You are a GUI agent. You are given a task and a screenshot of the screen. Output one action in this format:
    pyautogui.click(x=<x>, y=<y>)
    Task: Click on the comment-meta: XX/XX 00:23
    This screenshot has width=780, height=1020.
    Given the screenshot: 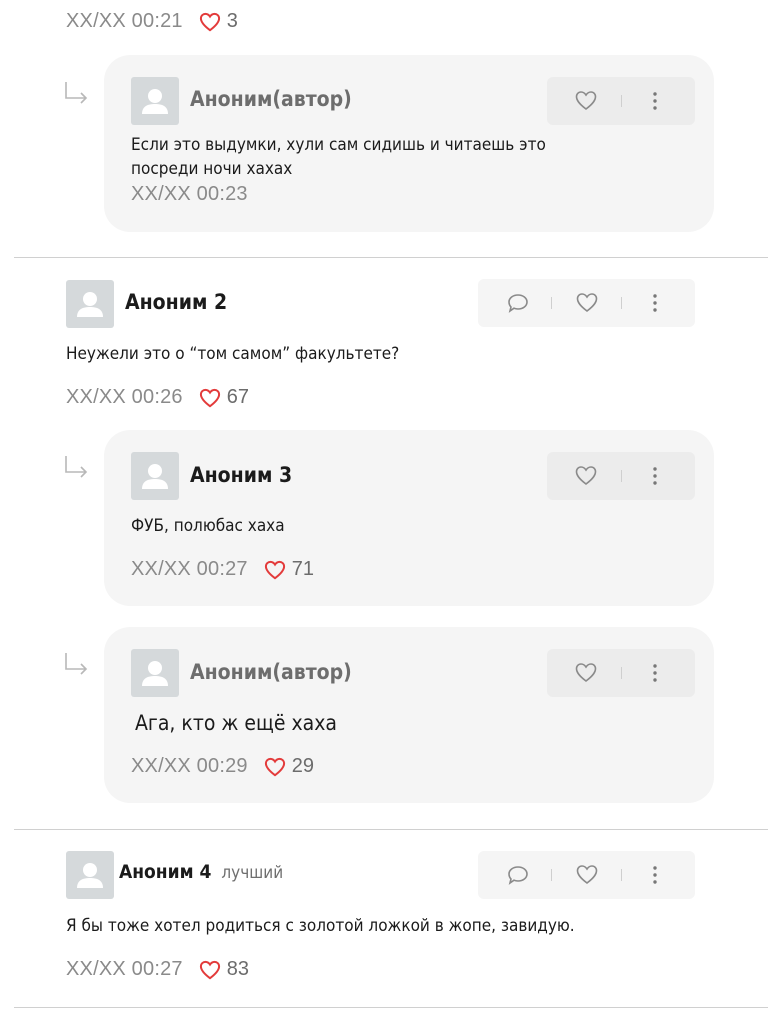 What is the action you would take?
    pyautogui.click(x=197, y=194)
    